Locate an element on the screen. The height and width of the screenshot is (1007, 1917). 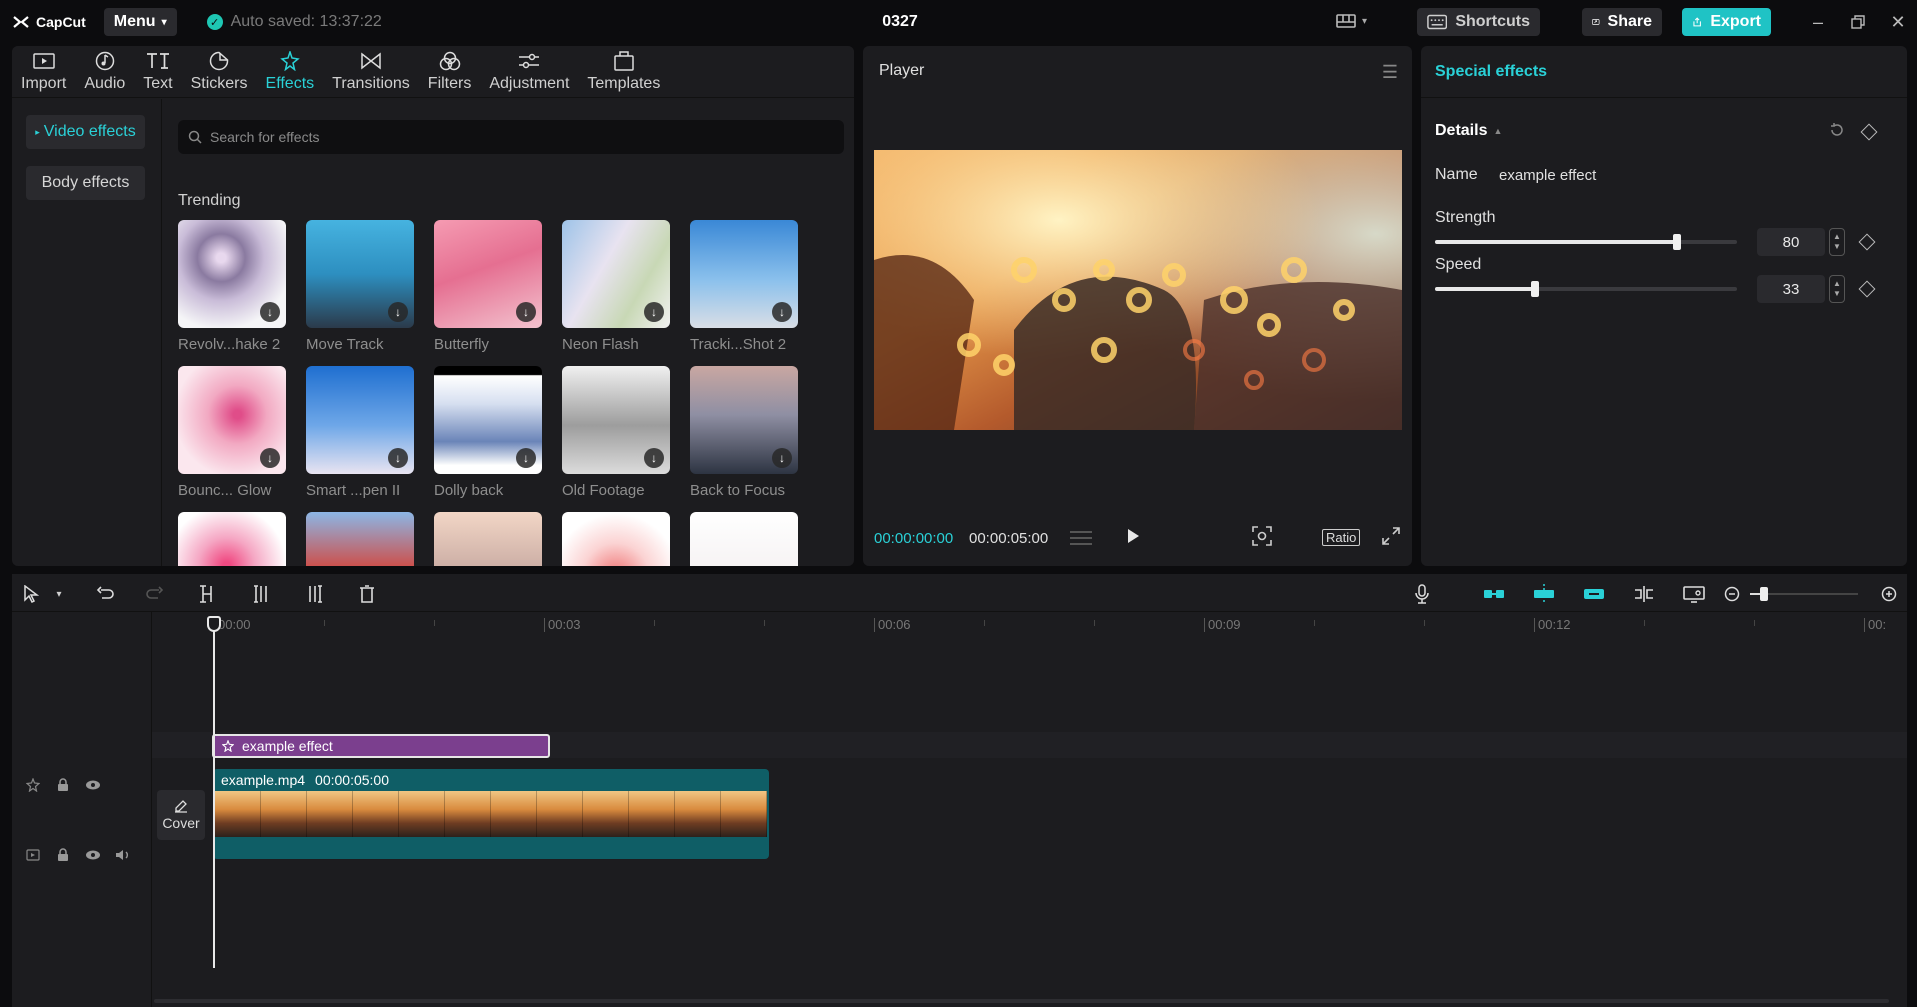
time-ruler: 00:00 00:03 00:06 00:09 00:12 00: is located at coordinates (1029, 624).